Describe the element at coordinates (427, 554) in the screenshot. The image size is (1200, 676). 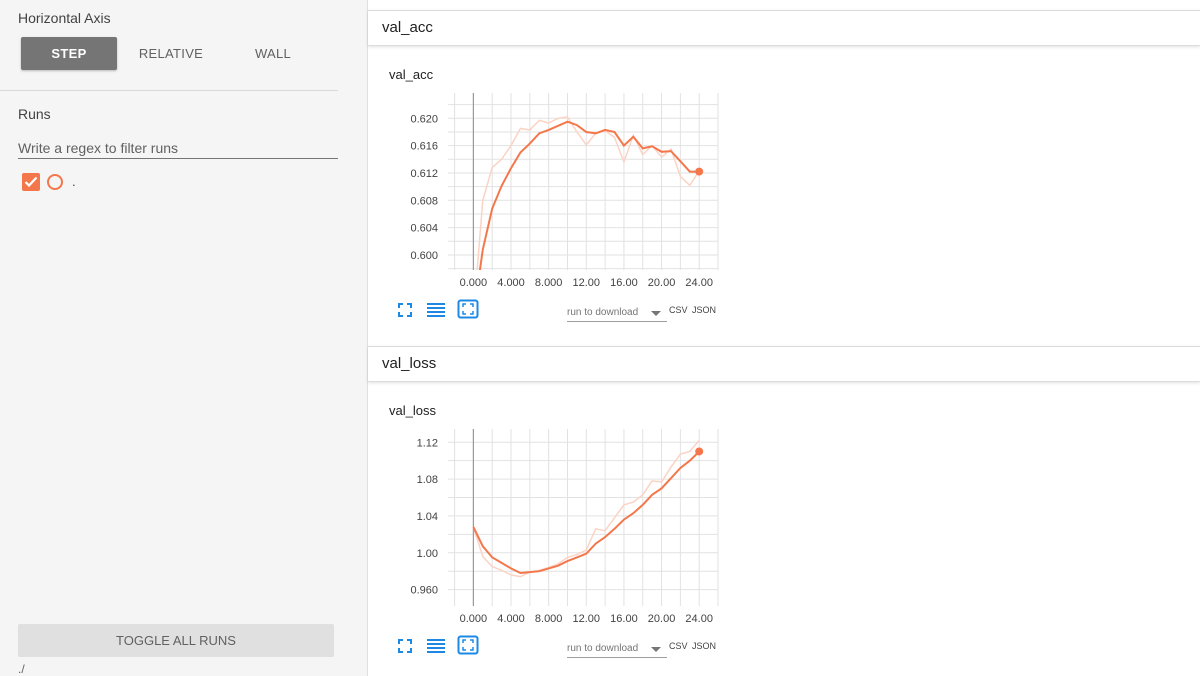
I see `y-tick-label: 1.00` at that location.